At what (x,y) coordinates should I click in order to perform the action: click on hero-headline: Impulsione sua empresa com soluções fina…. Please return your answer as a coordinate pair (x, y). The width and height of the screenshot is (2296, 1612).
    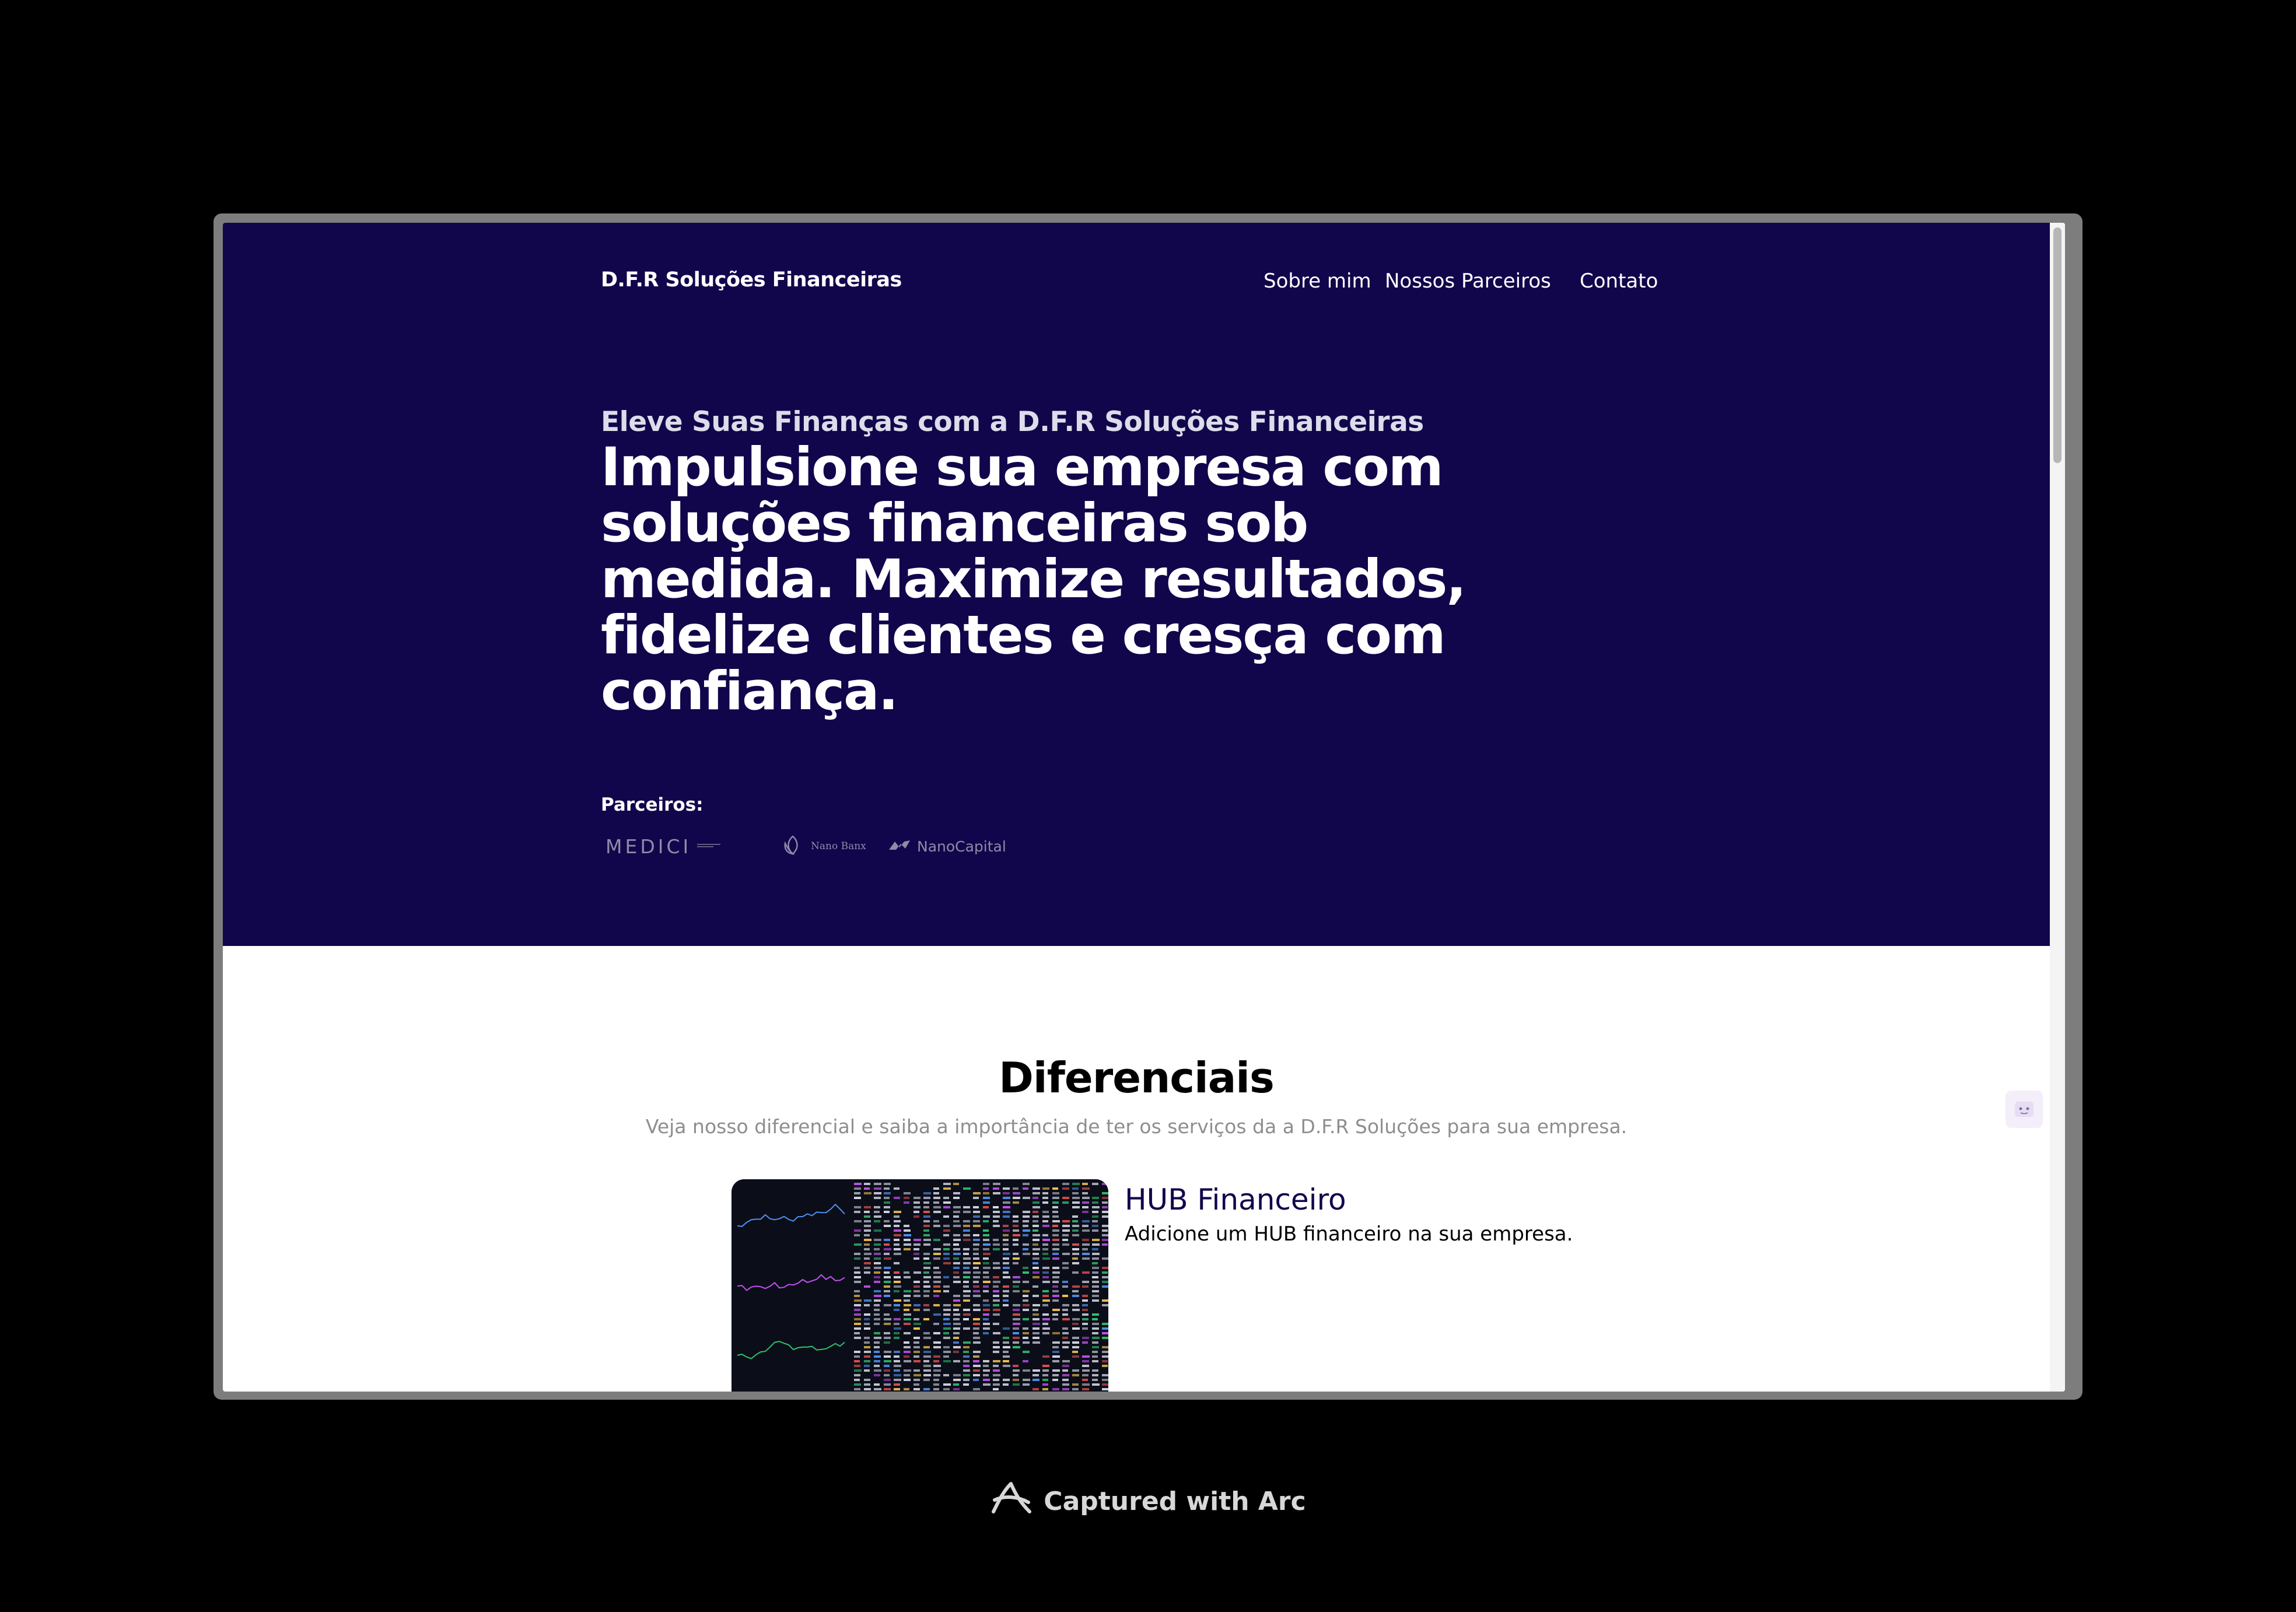
    Looking at the image, I should click on (1033, 579).